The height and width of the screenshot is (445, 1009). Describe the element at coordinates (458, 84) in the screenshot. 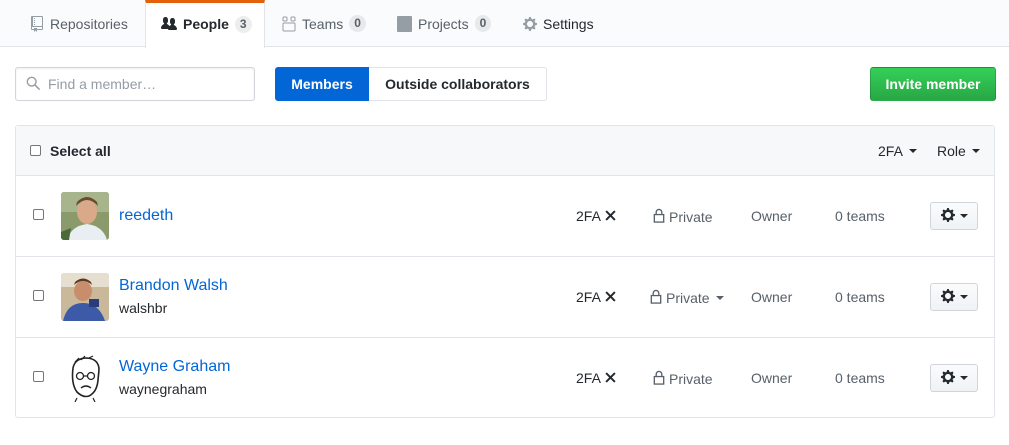

I see `outside-collaborators-button: Outside collaborators` at that location.